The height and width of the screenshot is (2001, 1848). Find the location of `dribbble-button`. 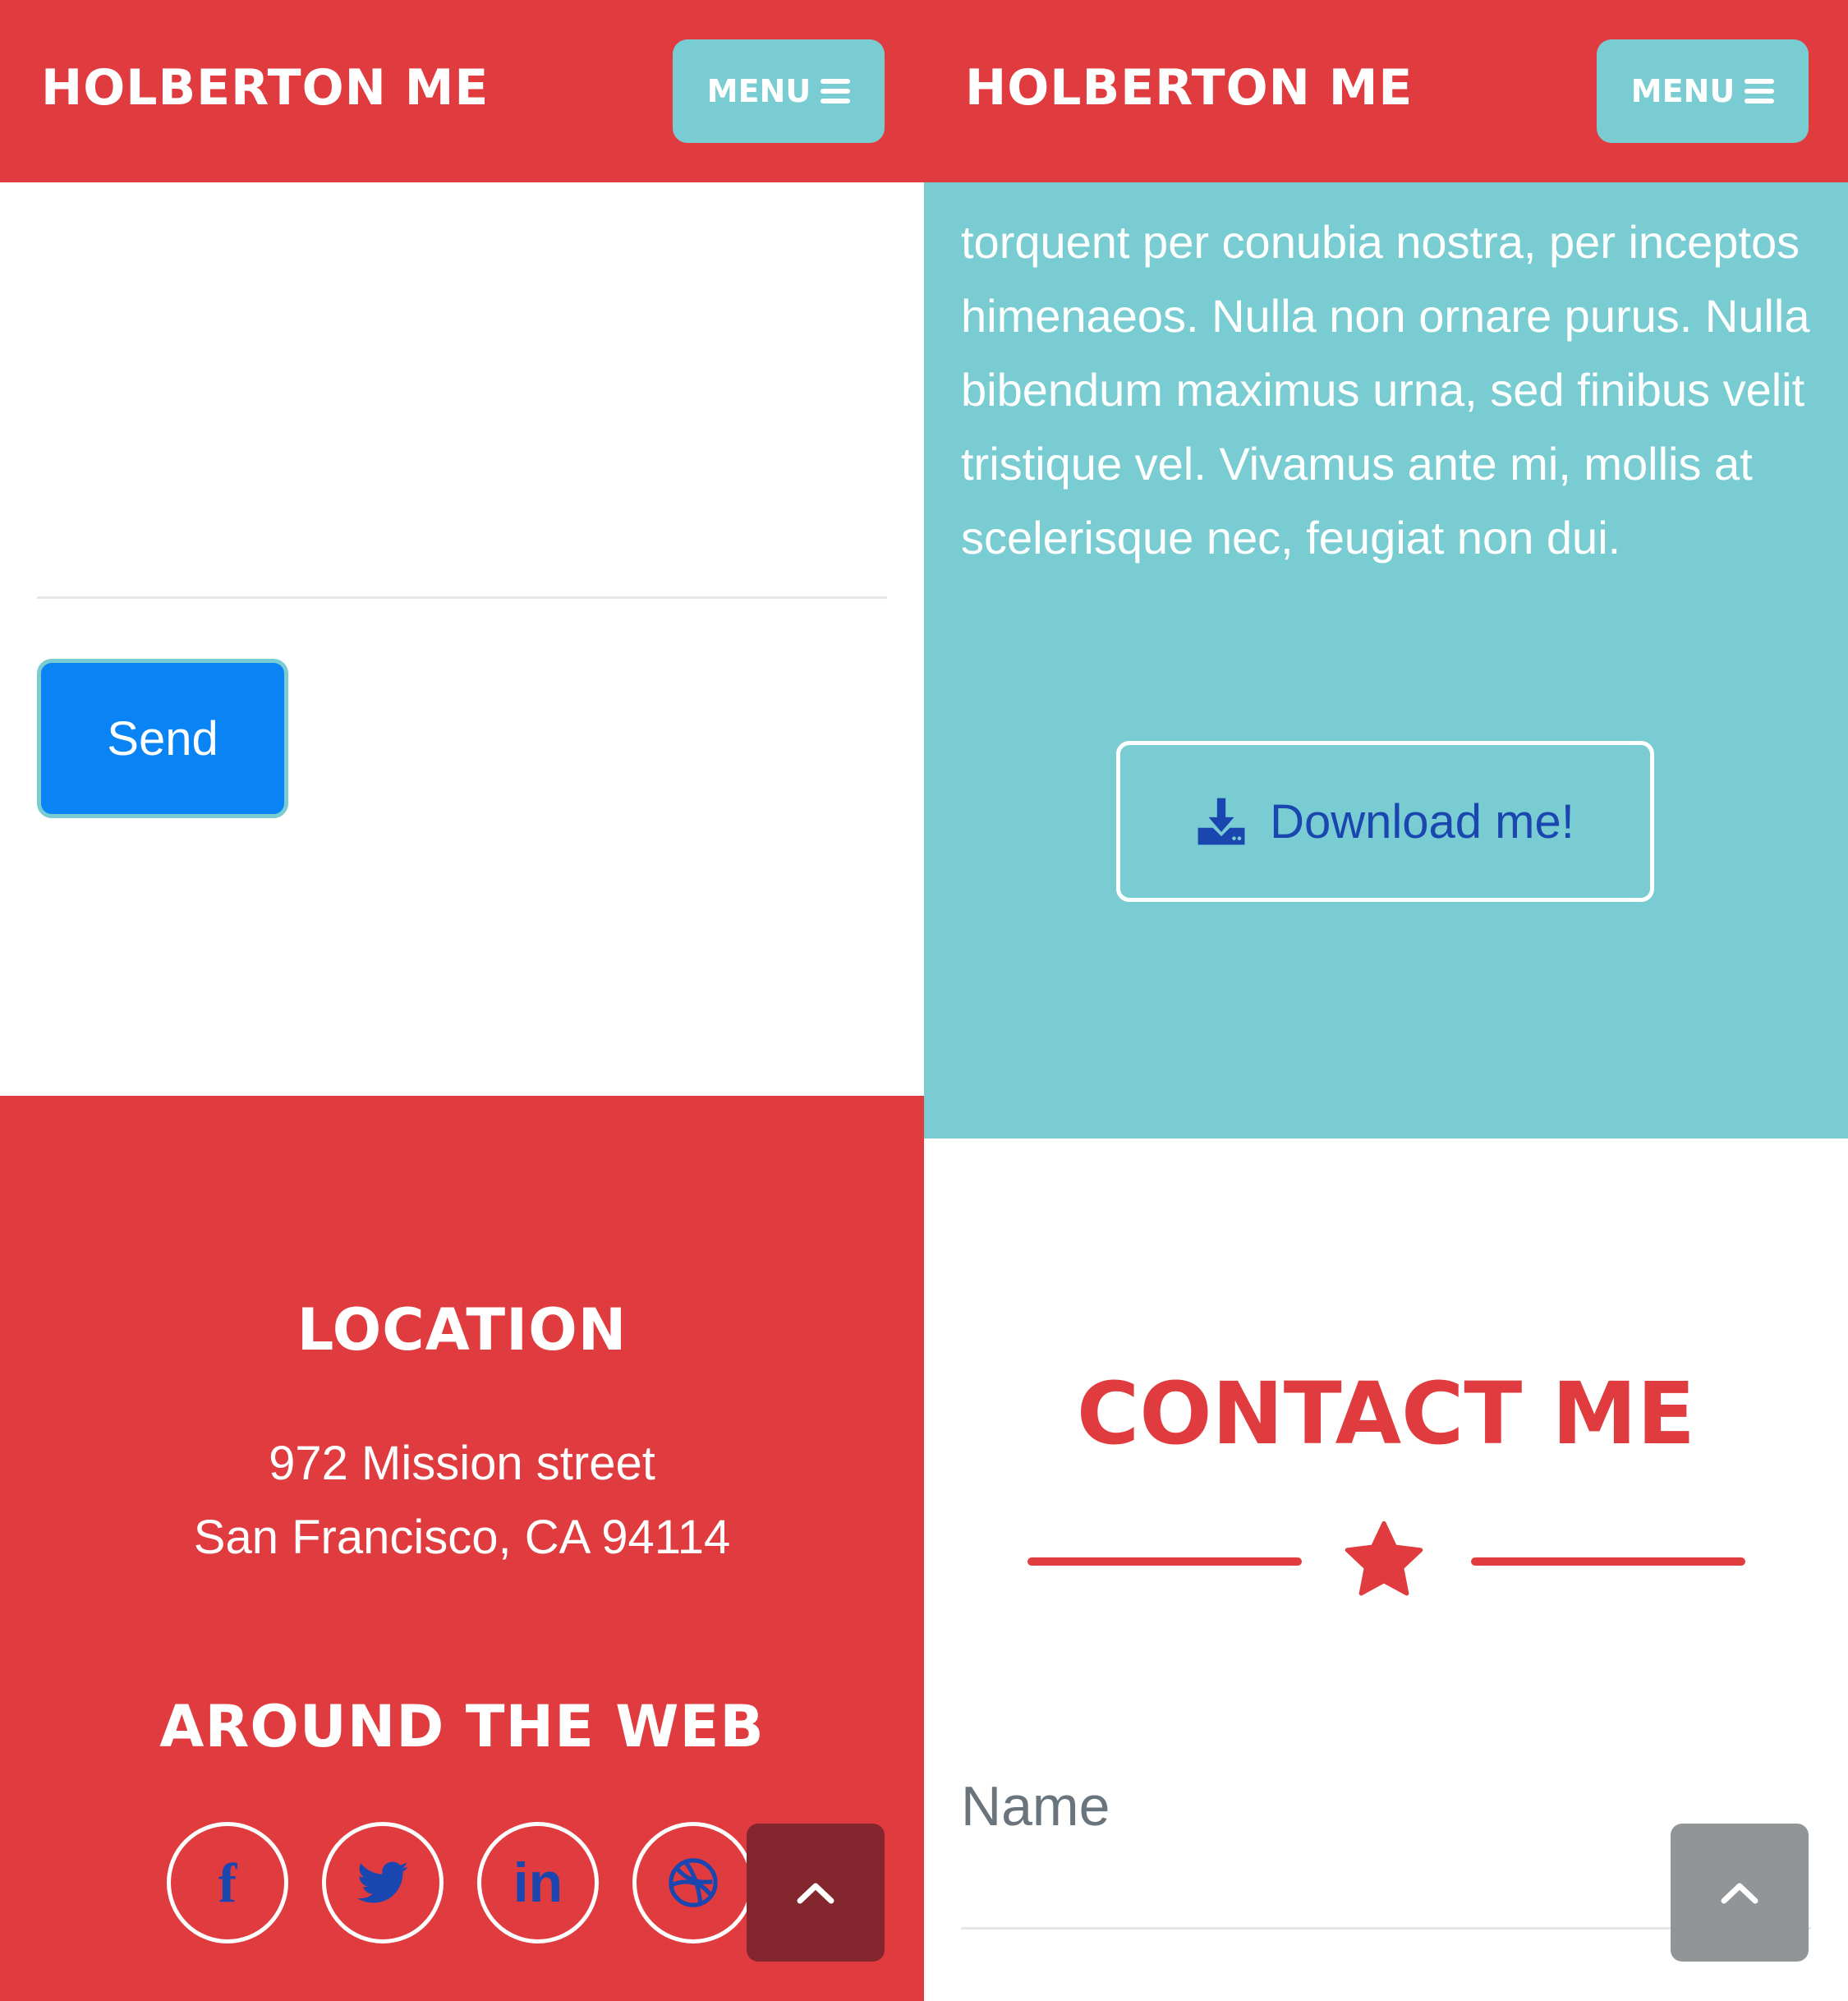

dribbble-button is located at coordinates (693, 1883).